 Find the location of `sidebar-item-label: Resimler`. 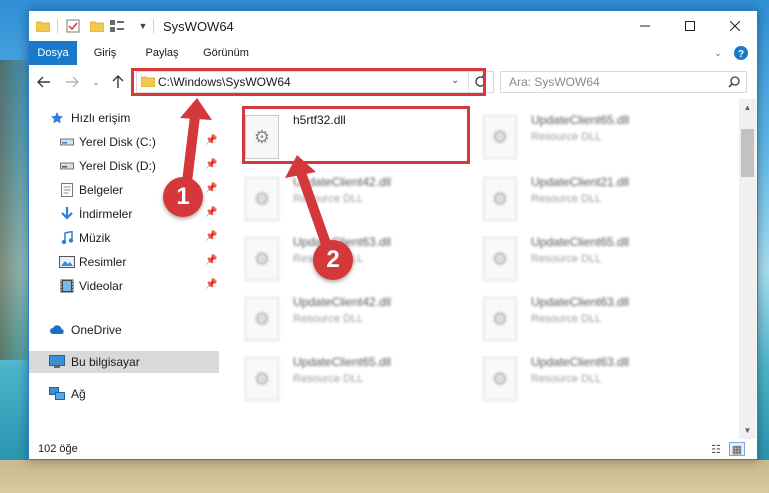

sidebar-item-label: Resimler is located at coordinates (103, 262).